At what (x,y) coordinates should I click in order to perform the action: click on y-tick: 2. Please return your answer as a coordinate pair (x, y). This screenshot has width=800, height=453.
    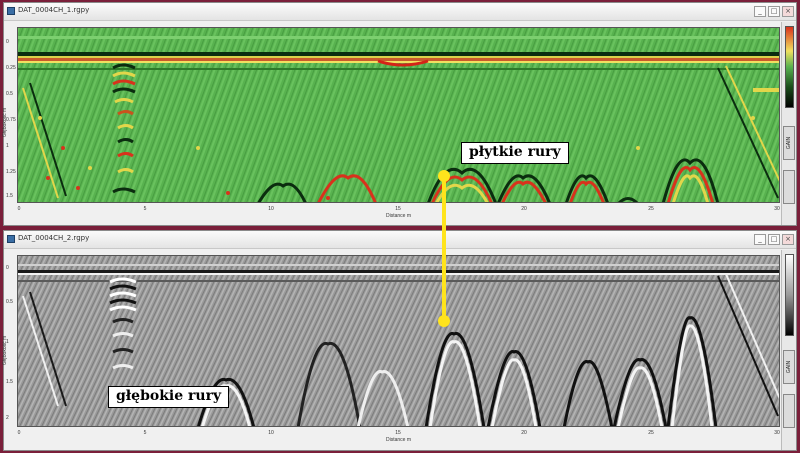
    Looking at the image, I should click on (7, 418).